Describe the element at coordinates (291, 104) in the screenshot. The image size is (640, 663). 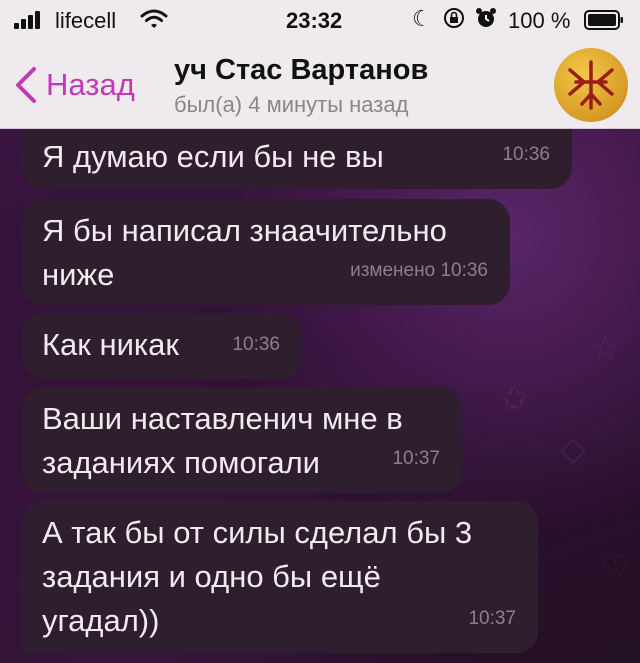
I see `last-seen-status: был(а) 4 минуты назад` at that location.